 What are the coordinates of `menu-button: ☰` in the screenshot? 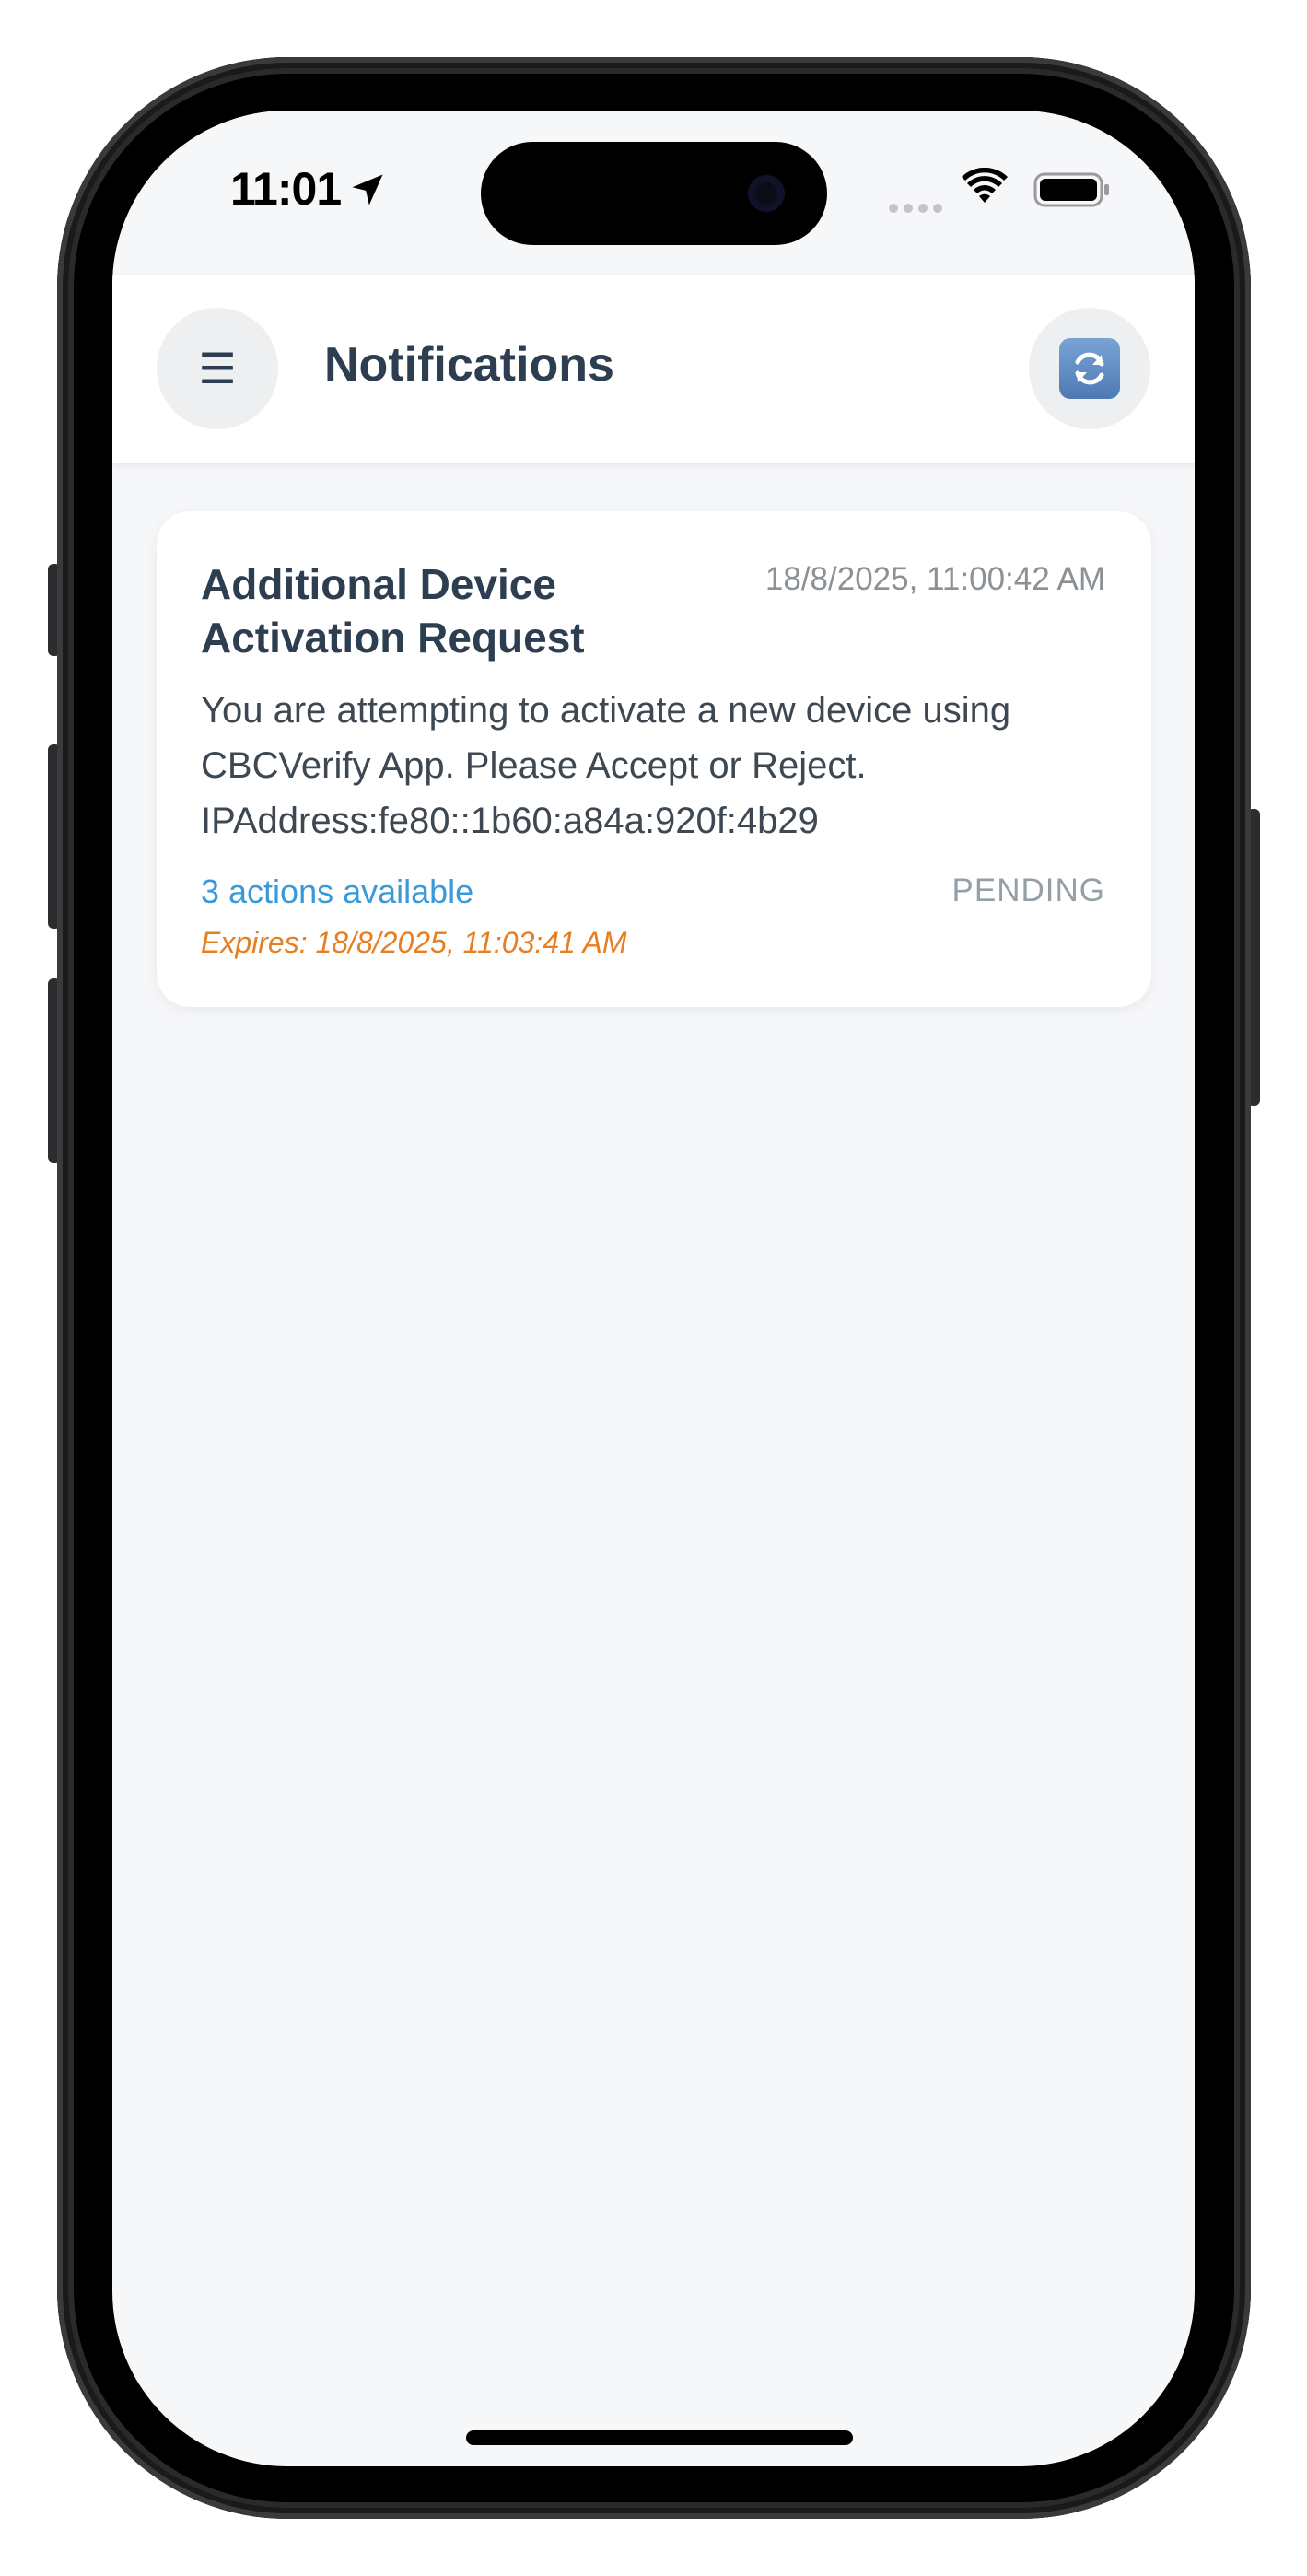 It's located at (218, 368).